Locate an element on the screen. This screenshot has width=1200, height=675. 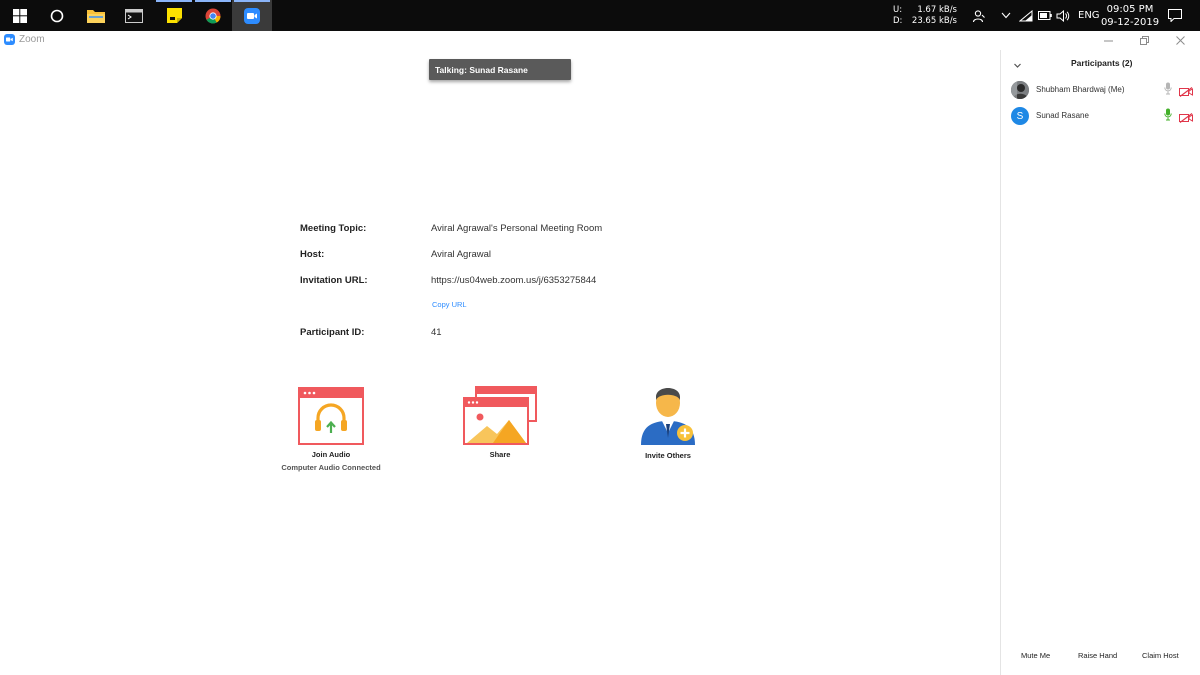
windows-logo-icon is located at coordinates (20, 15).